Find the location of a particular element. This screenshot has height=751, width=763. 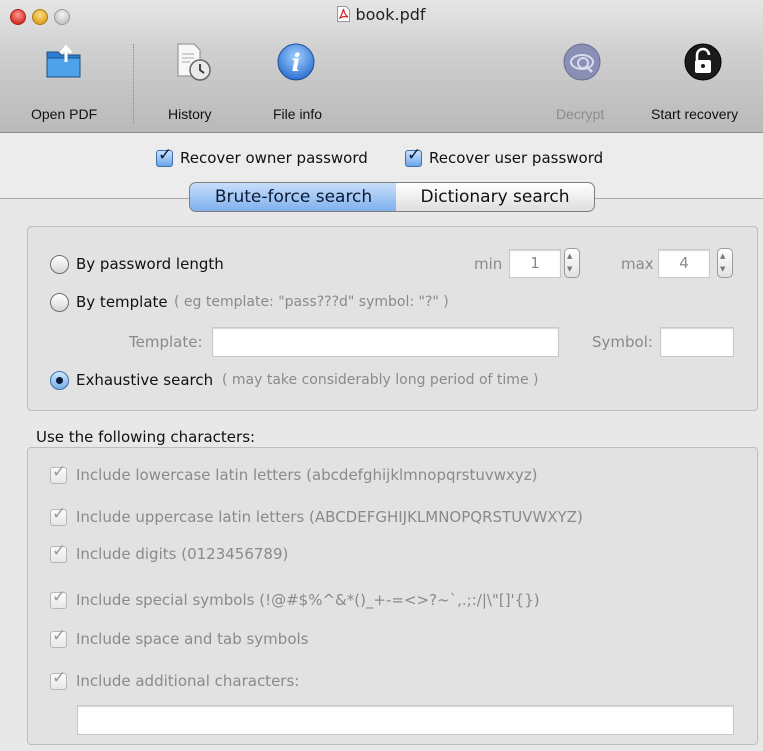

pdf-file-icon is located at coordinates (344, 14).